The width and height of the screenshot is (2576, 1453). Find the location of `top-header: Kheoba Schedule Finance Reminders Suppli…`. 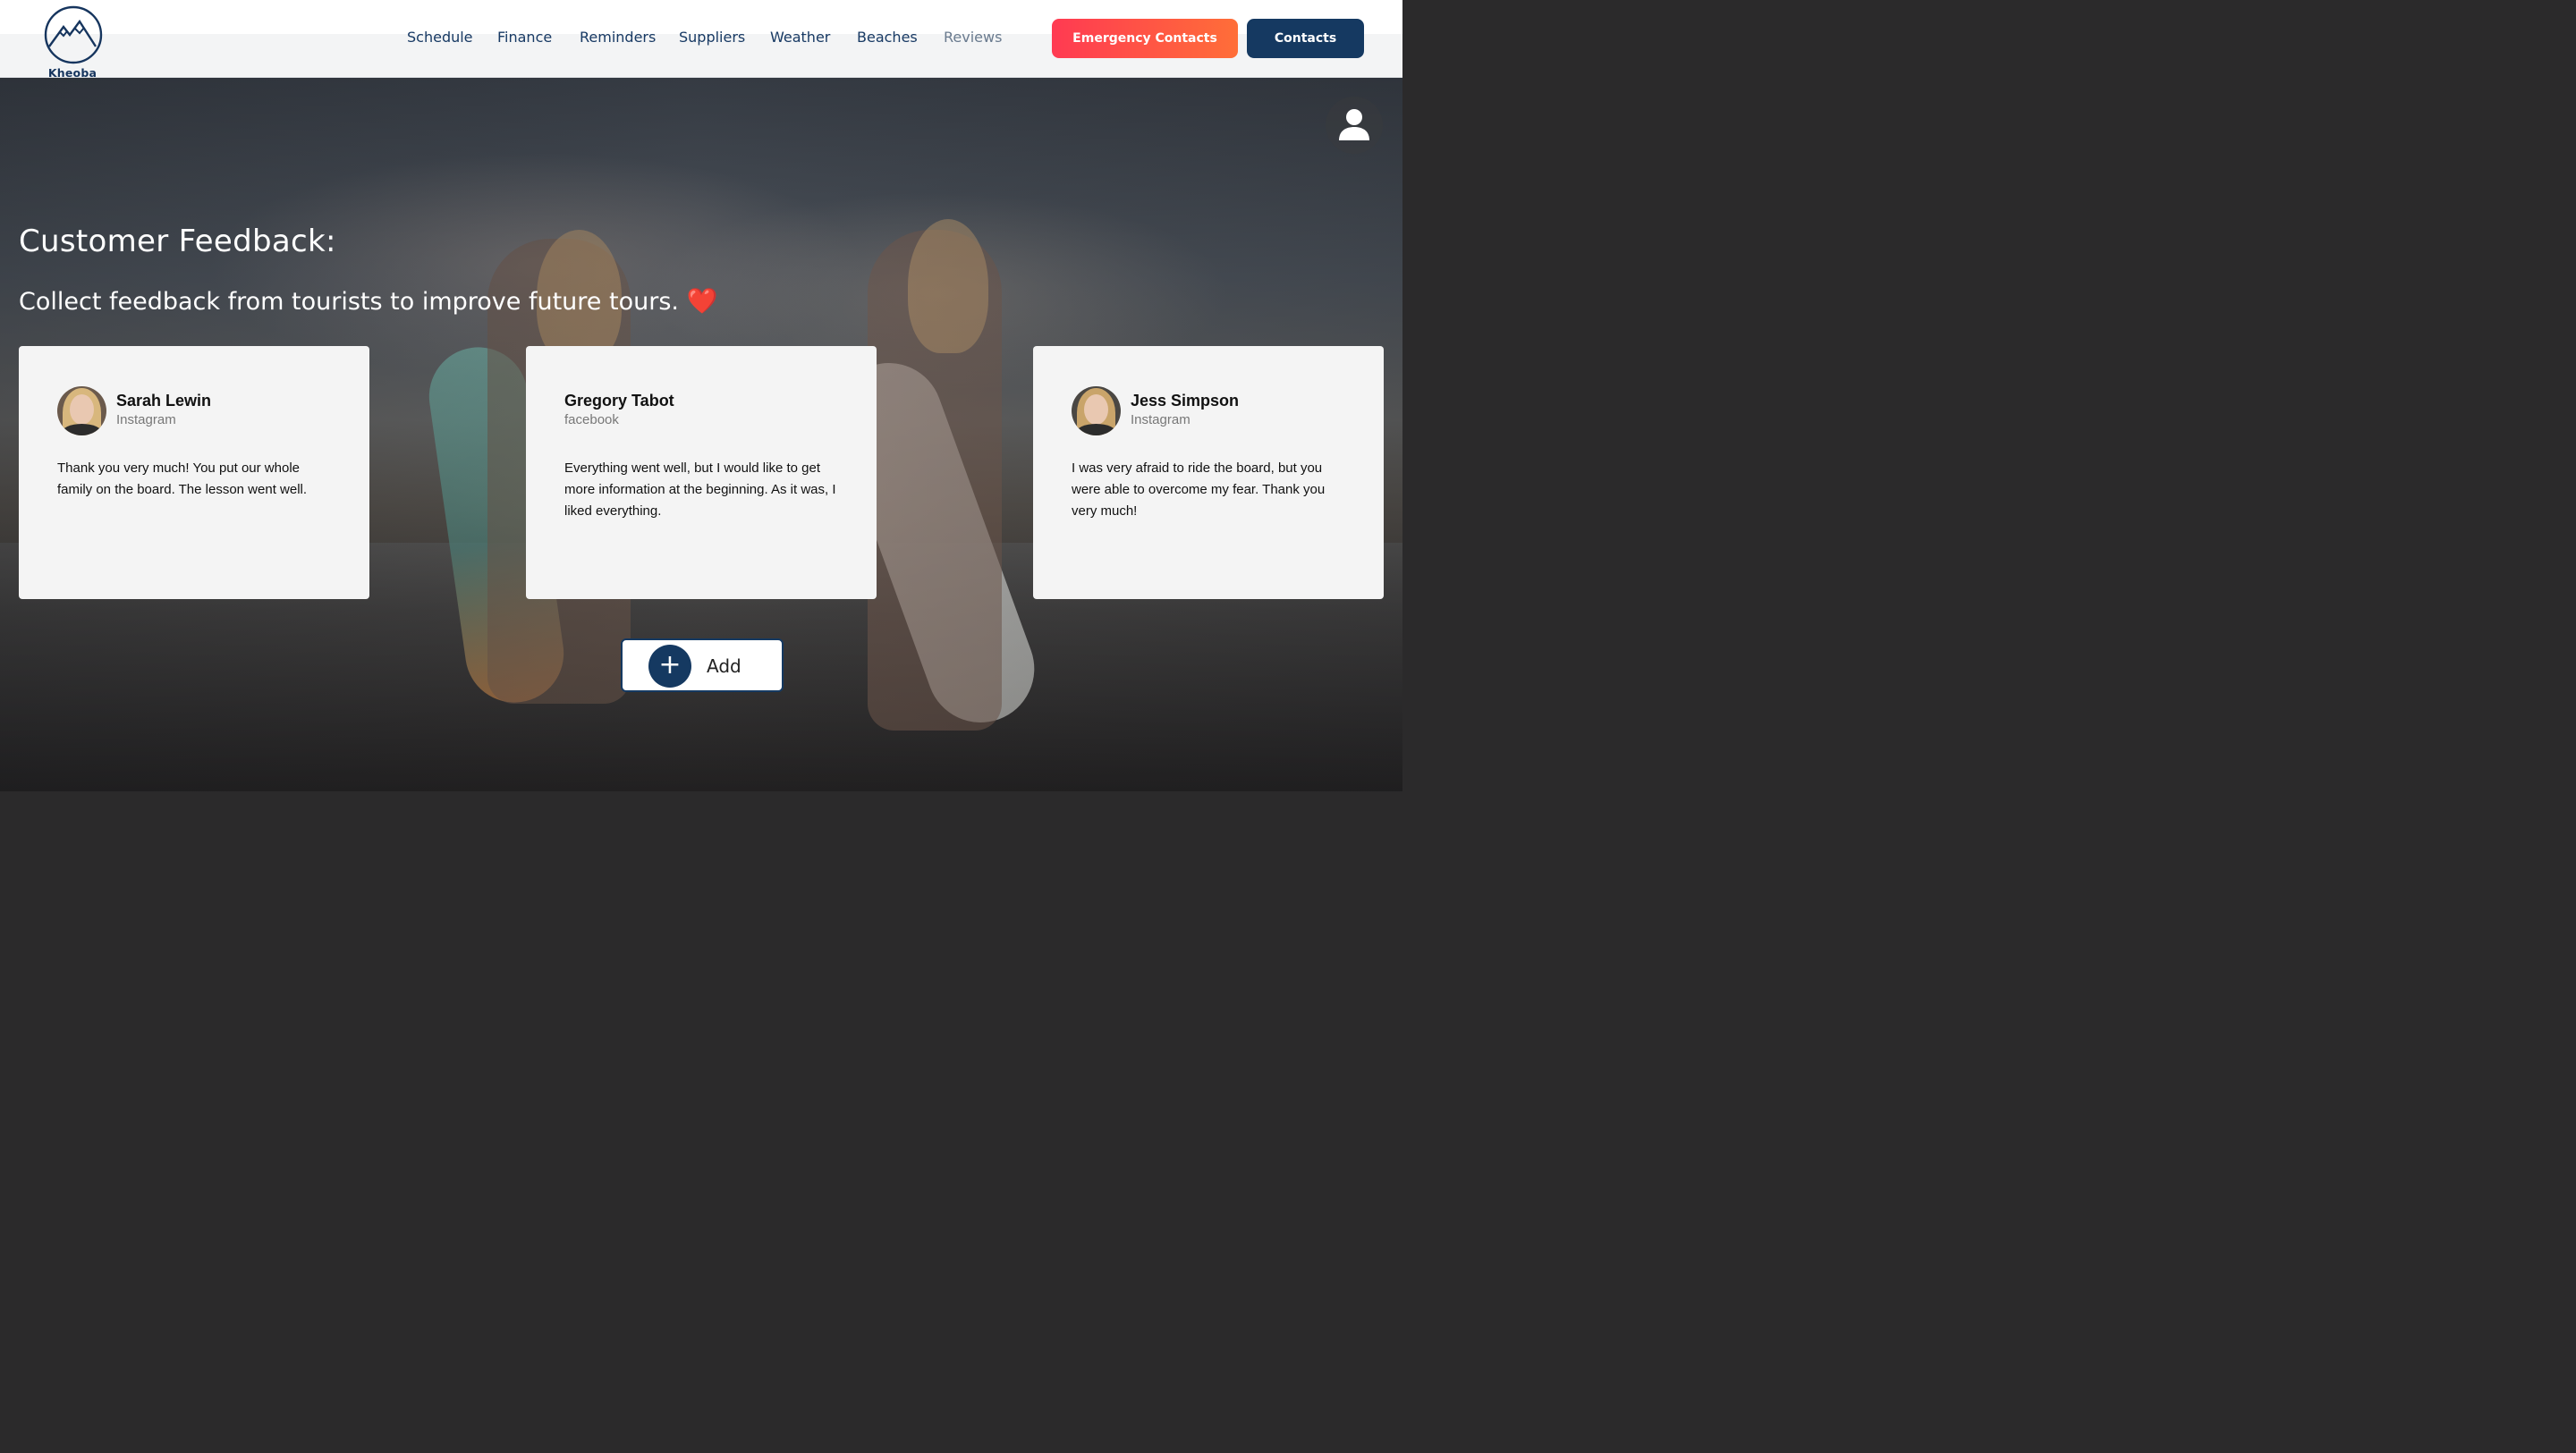

top-header: Kheoba Schedule Finance Reminders Suppli… is located at coordinates (701, 40).